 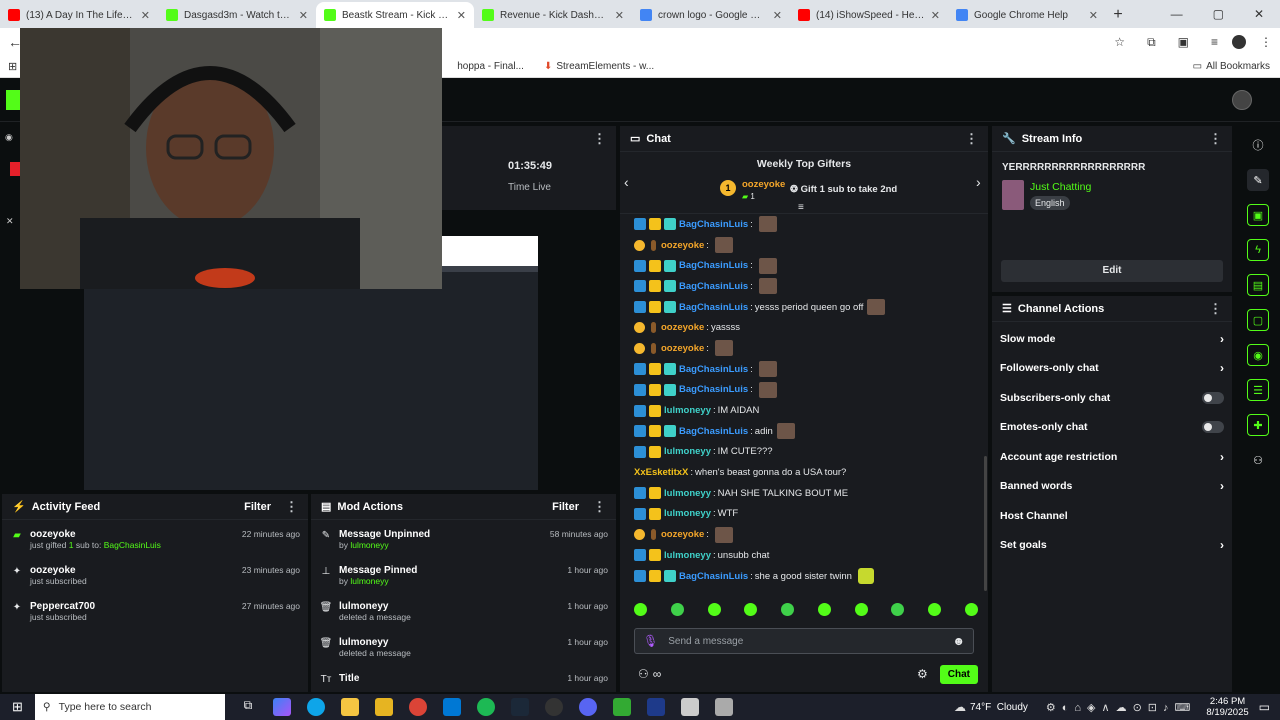 What do you see at coordinates (1013, 195) in the screenshot?
I see `category-thumbnail` at bounding box center [1013, 195].